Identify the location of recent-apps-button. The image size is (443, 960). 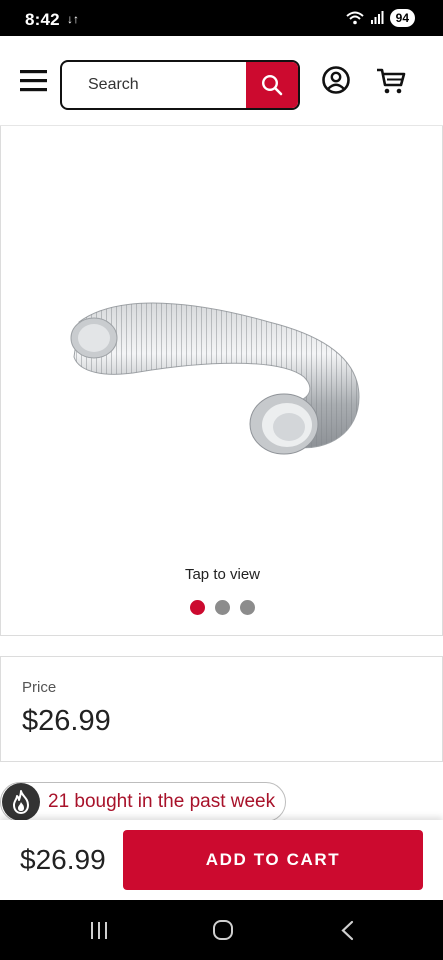
(99, 931).